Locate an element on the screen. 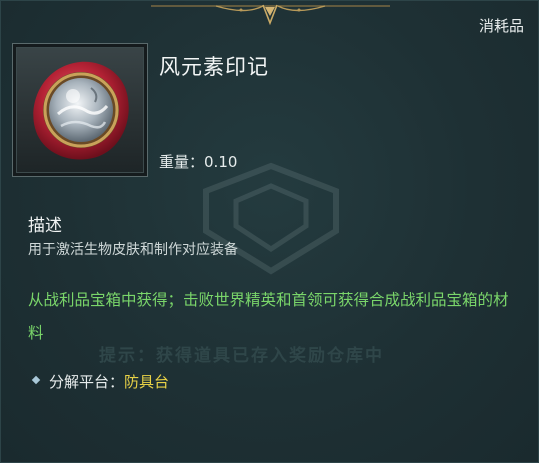 This screenshot has height=463, width=539. disassembly-platform-row: 分解平台： 防具台 is located at coordinates (100, 381).